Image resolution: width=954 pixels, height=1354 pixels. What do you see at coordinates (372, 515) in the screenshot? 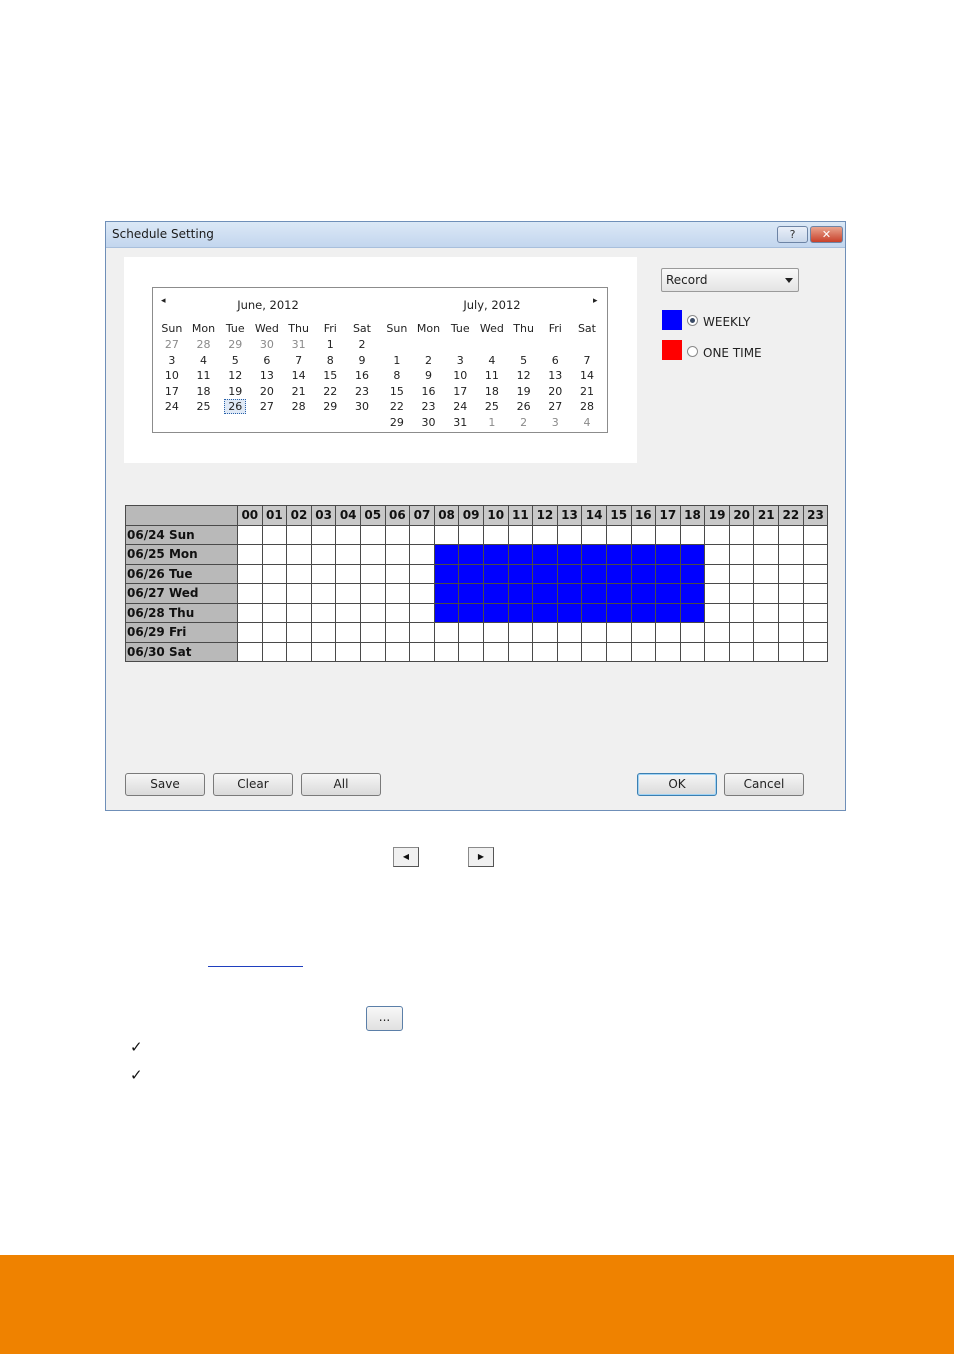
I see `hour-header: 05` at bounding box center [372, 515].